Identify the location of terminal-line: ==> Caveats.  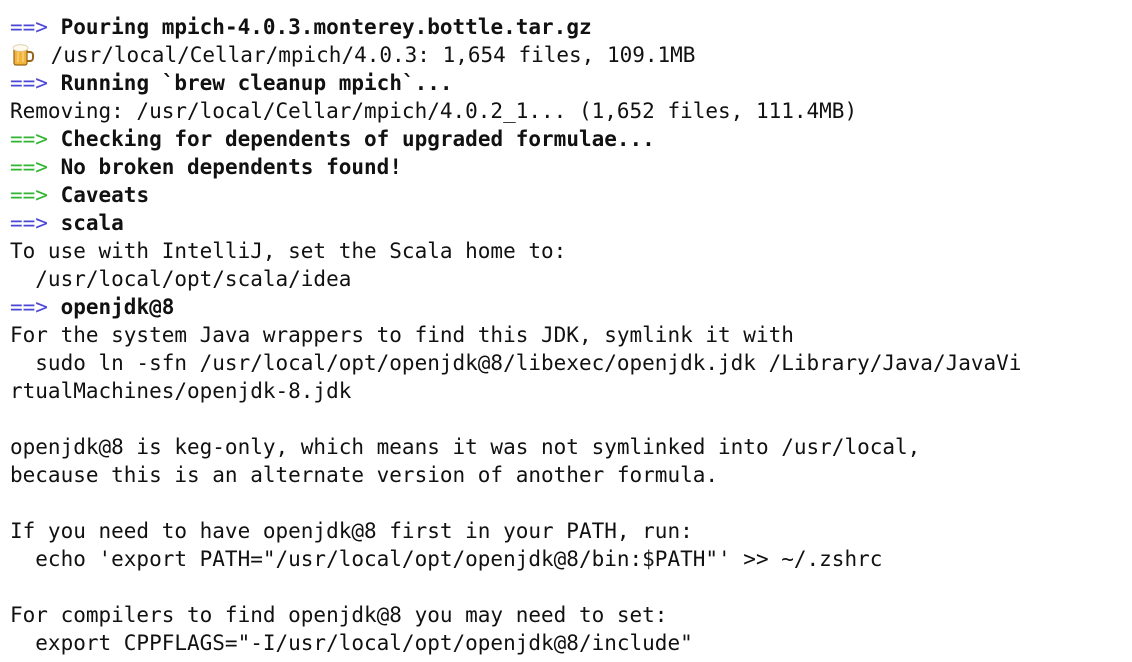
(79, 195).